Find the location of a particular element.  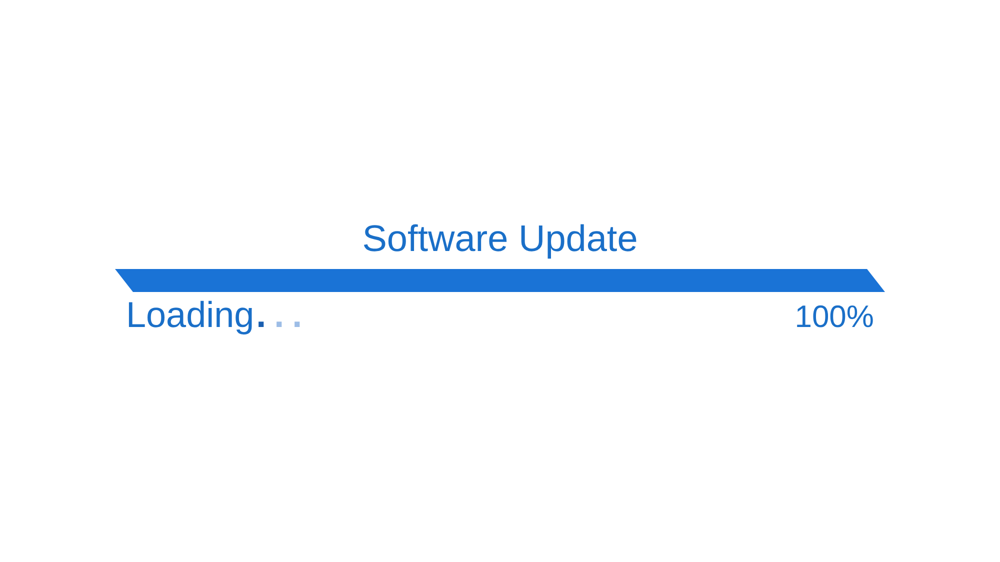

progress-percent: 100% is located at coordinates (834, 317).